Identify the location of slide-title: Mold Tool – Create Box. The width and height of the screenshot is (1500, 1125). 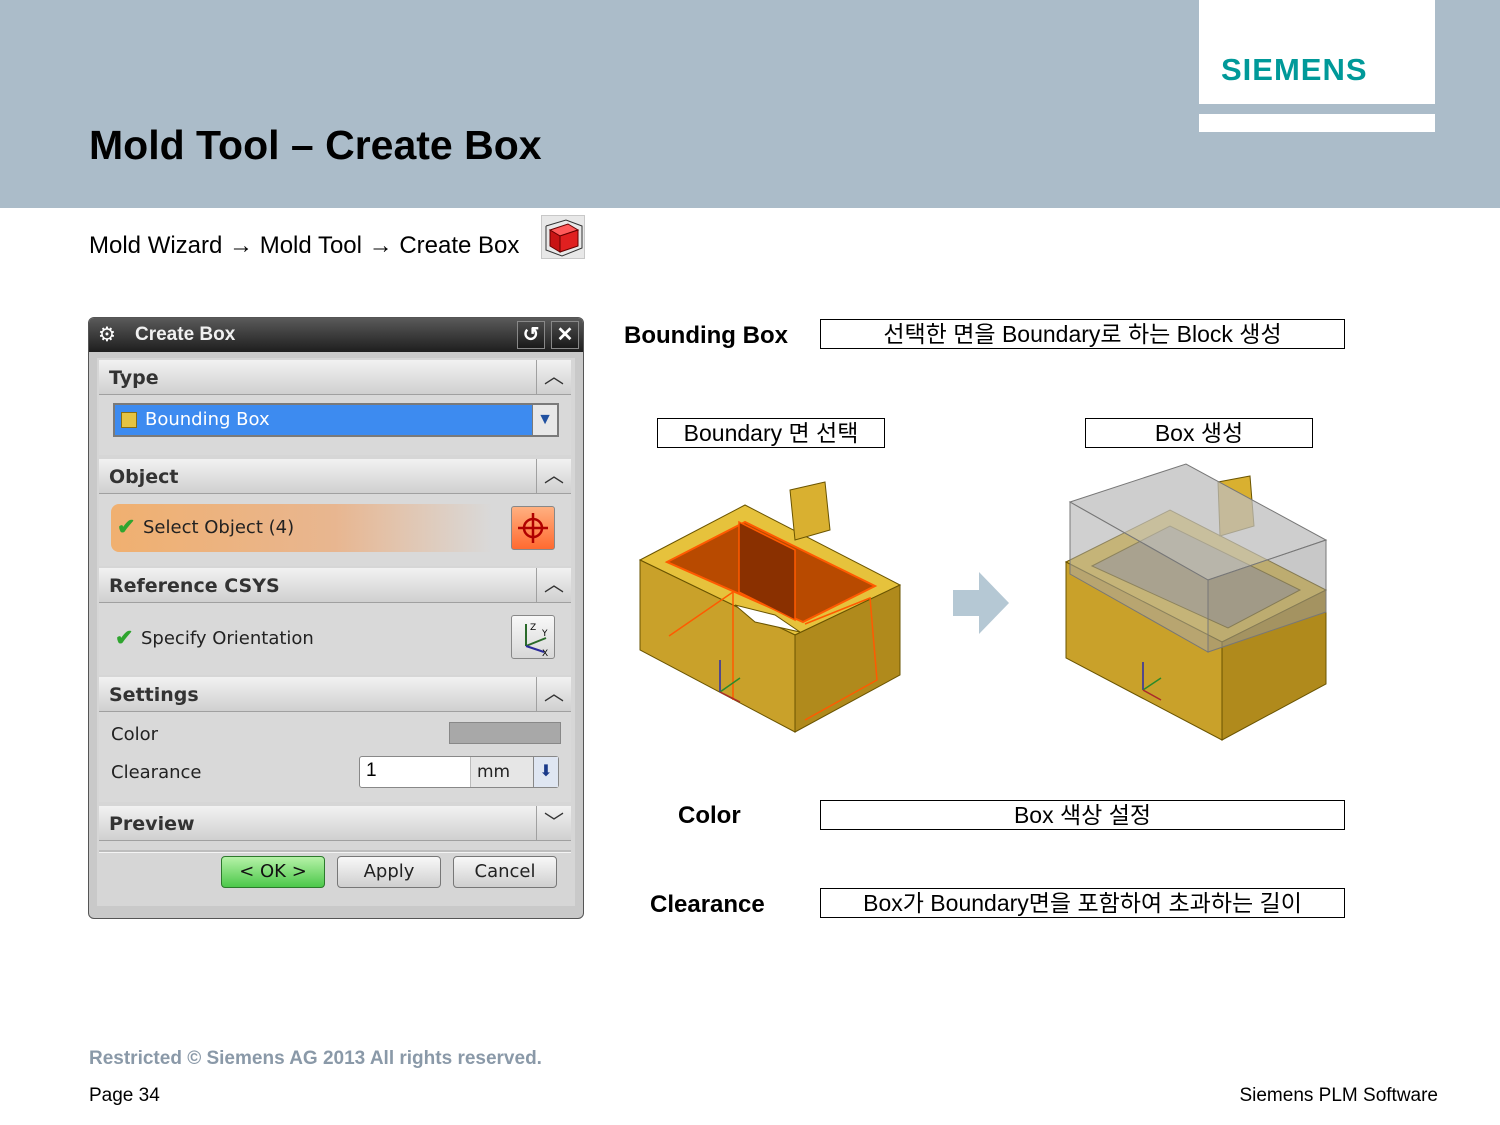
(315, 145).